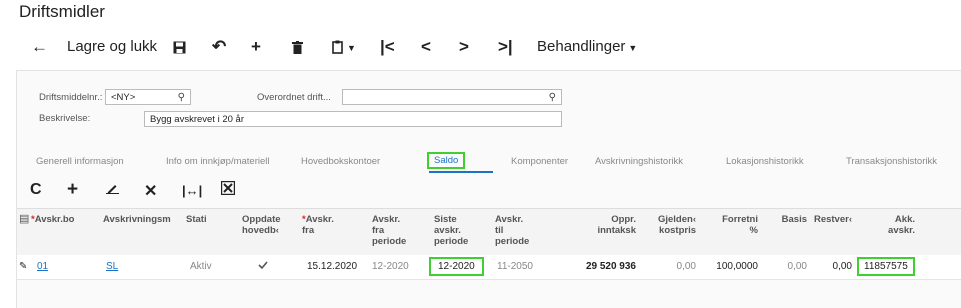 This screenshot has height=308, width=961. I want to click on col-residual: Restver‹, so click(829, 219).